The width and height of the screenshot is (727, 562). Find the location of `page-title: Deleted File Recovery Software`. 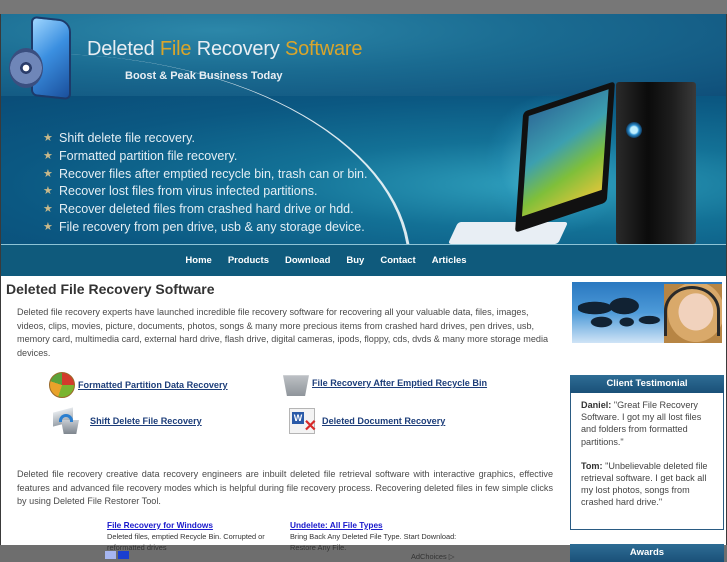

page-title: Deleted File Recovery Software is located at coordinates (110, 289).